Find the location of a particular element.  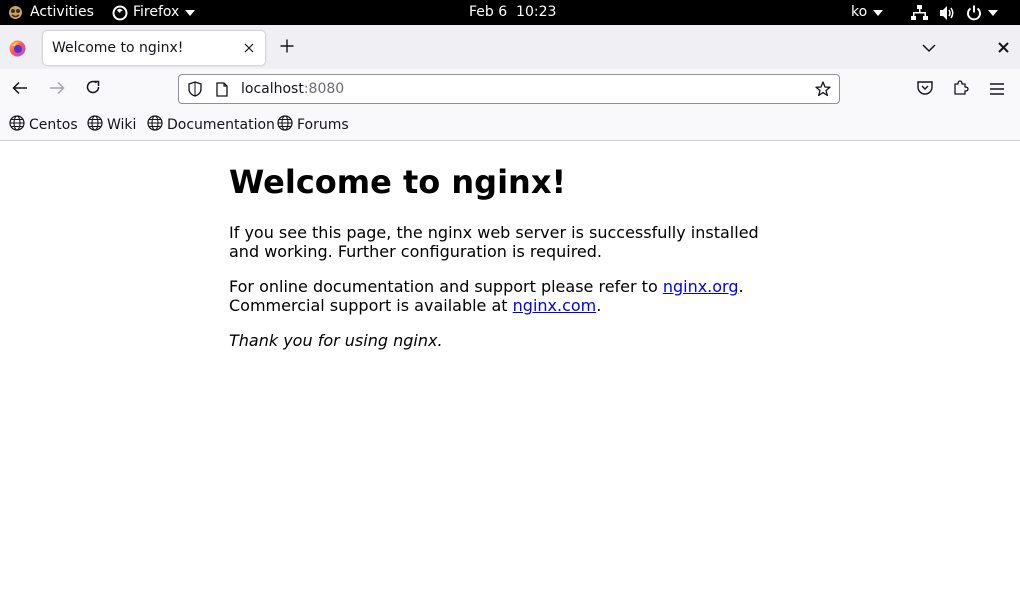

thanks-text: Thank you for using nginx. is located at coordinates (336, 340).